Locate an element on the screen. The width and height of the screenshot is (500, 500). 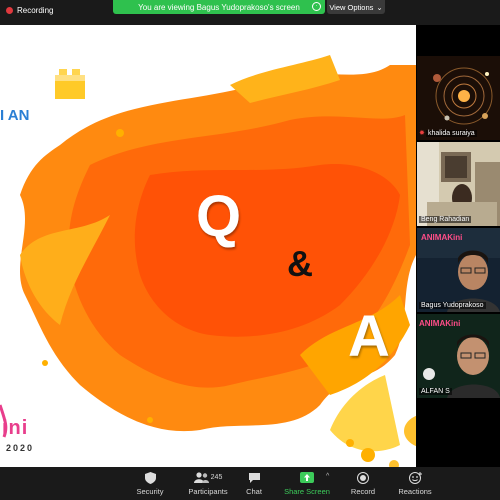
slide-left-text: I AN is located at coordinates (15, 115).